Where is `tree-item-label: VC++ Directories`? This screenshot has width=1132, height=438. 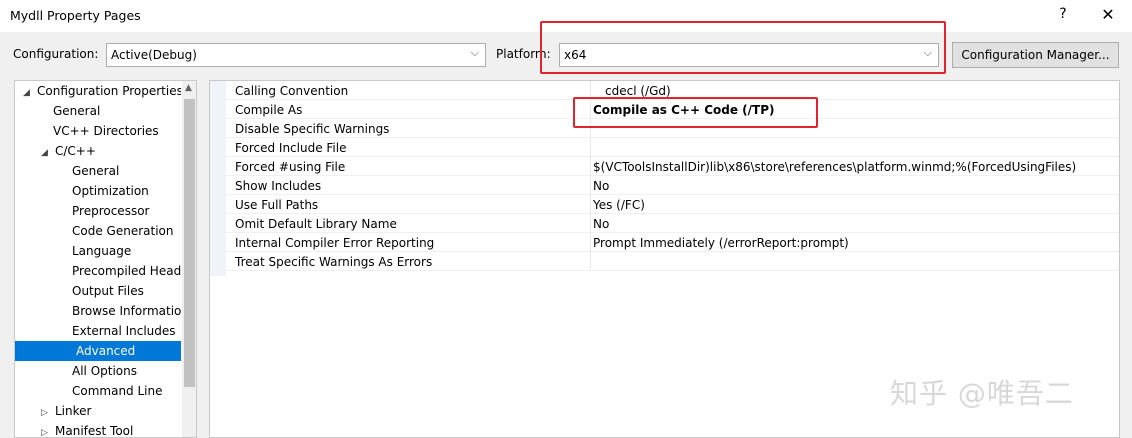 tree-item-label: VC++ Directories is located at coordinates (106, 131).